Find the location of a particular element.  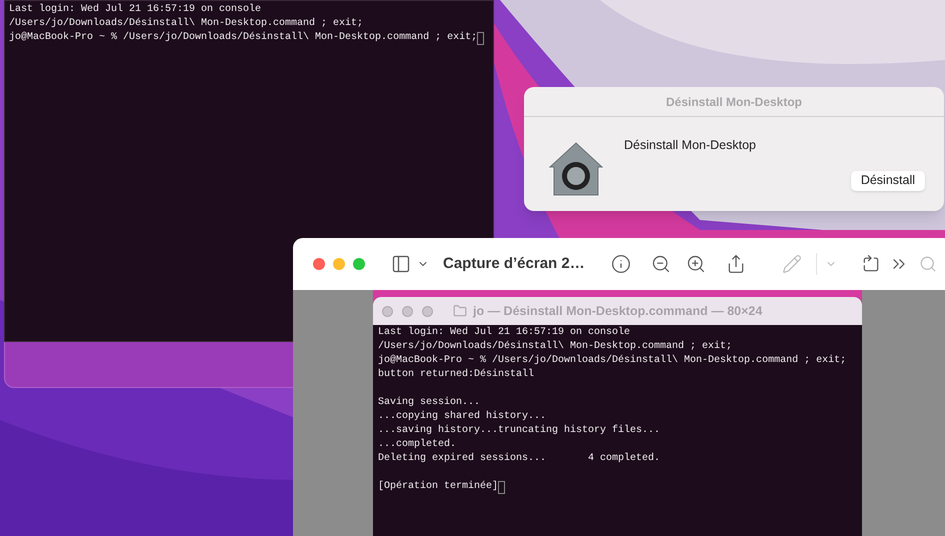

dialog-message: Désinstall Mon-Desktop is located at coordinates (690, 145).